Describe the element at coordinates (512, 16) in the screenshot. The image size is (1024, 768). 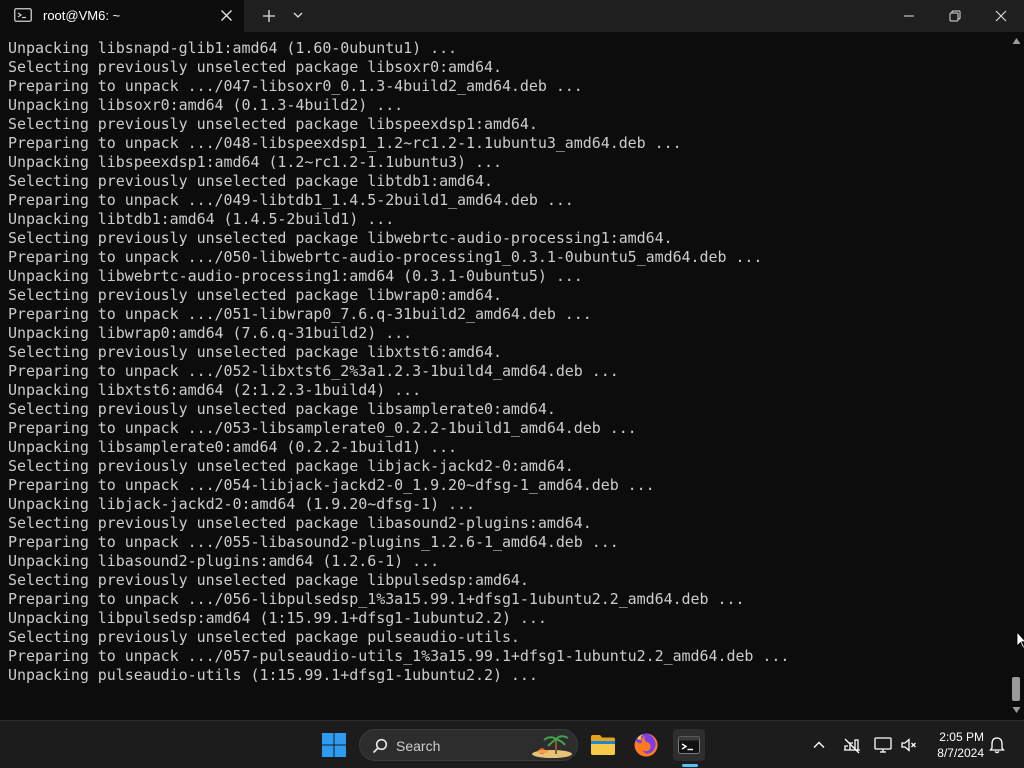
I see `title-bar: root@VM6: ~` at that location.